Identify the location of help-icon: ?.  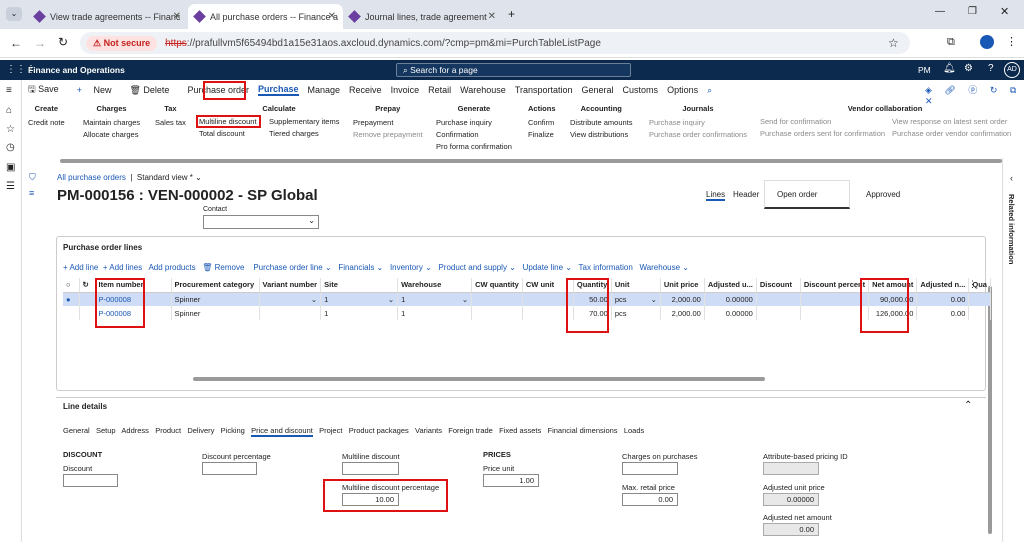
(991, 68).